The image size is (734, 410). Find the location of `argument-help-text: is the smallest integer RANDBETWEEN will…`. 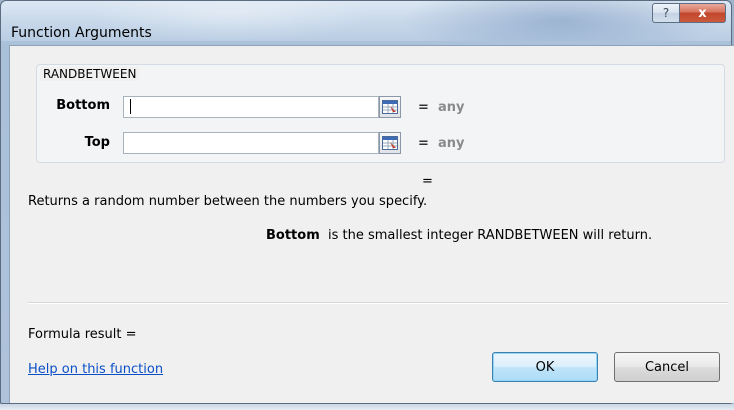

argument-help-text: is the smallest integer RANDBETWEEN will… is located at coordinates (490, 235).